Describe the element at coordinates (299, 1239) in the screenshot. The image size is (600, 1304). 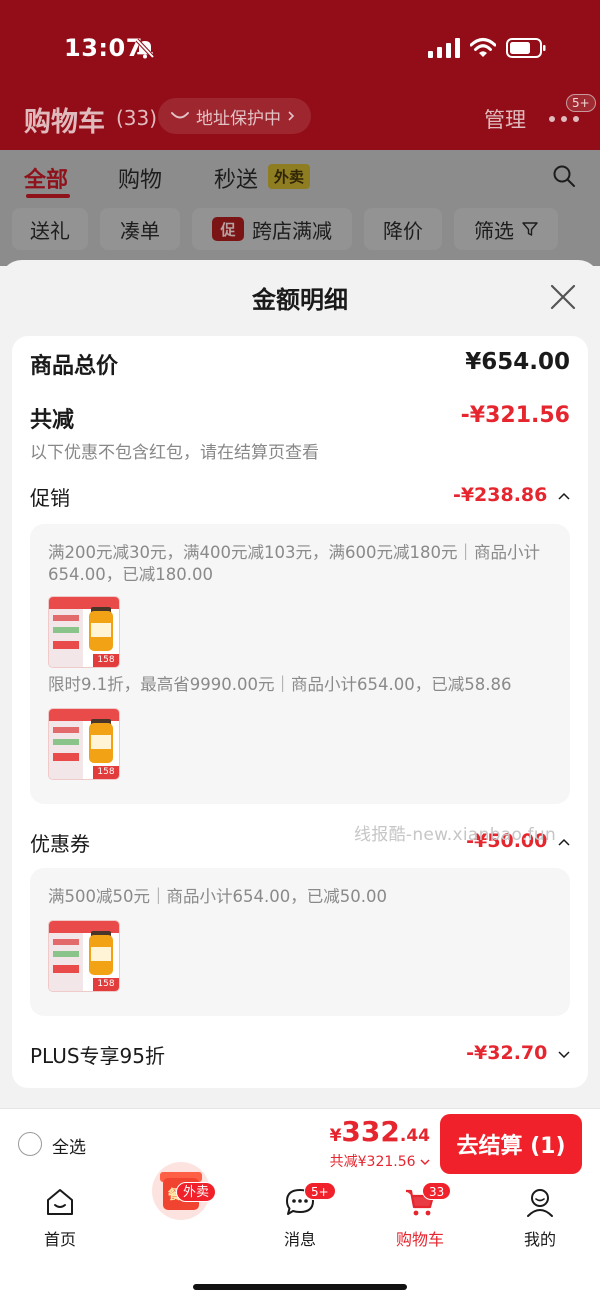
I see `tabbar-messages-label: 消息` at that location.